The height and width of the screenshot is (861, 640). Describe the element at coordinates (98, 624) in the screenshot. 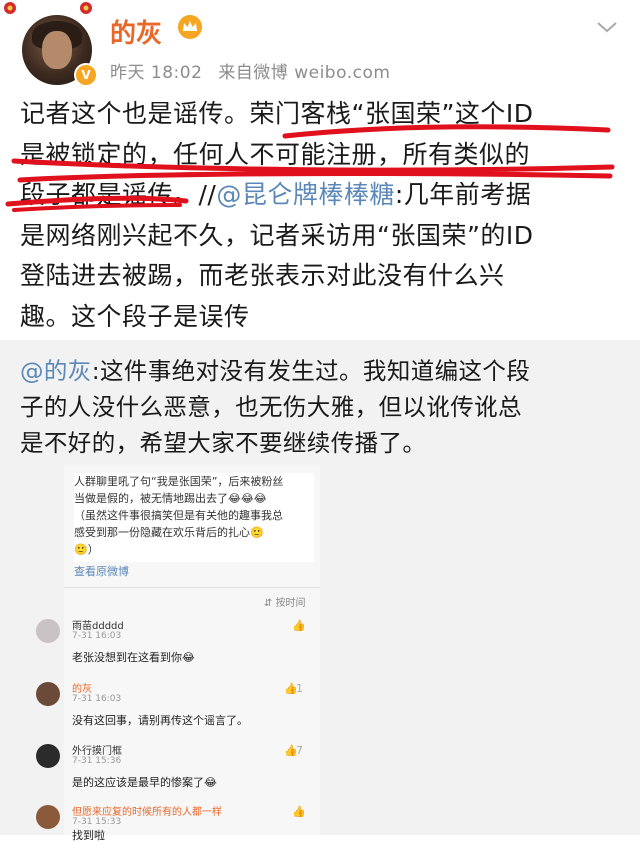

I see `comment-name: 雨苗ddddd` at that location.